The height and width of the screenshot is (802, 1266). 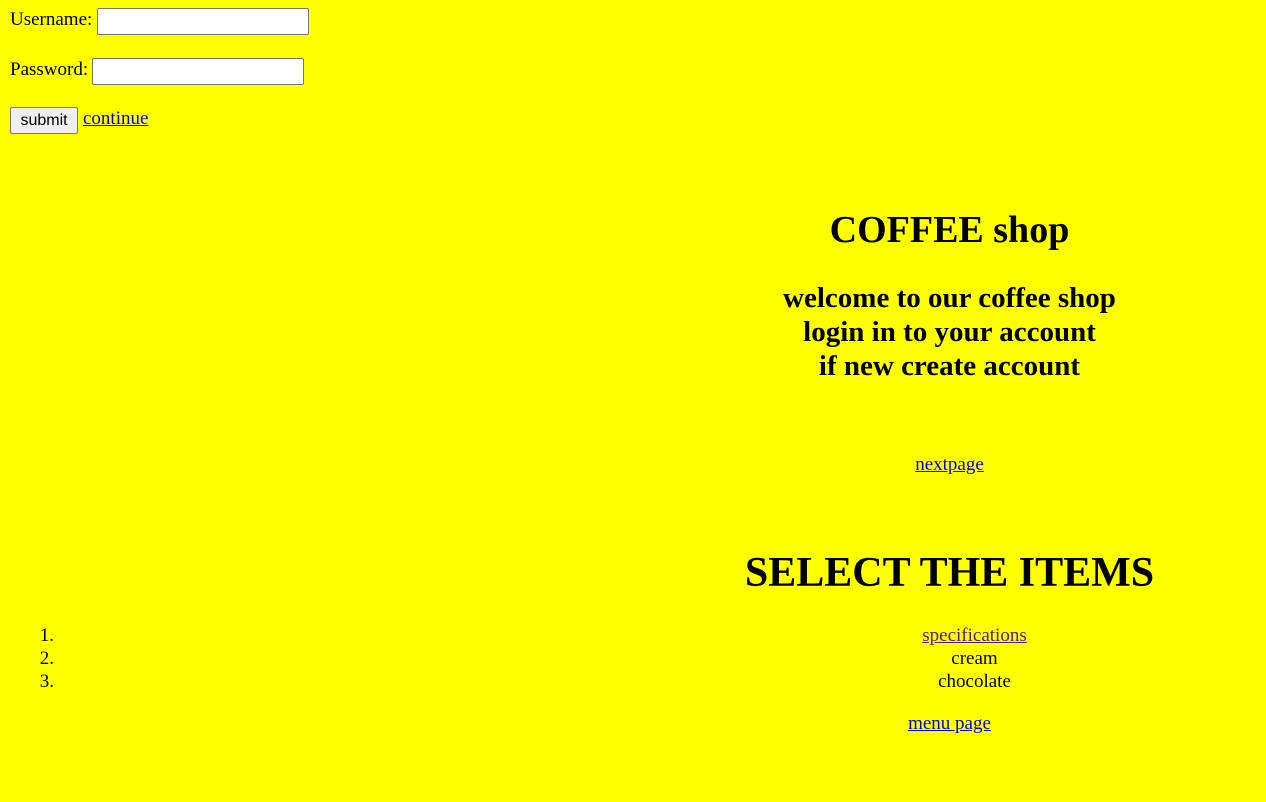 I want to click on list-item-chocolate: chocolate, so click(x=974, y=681).